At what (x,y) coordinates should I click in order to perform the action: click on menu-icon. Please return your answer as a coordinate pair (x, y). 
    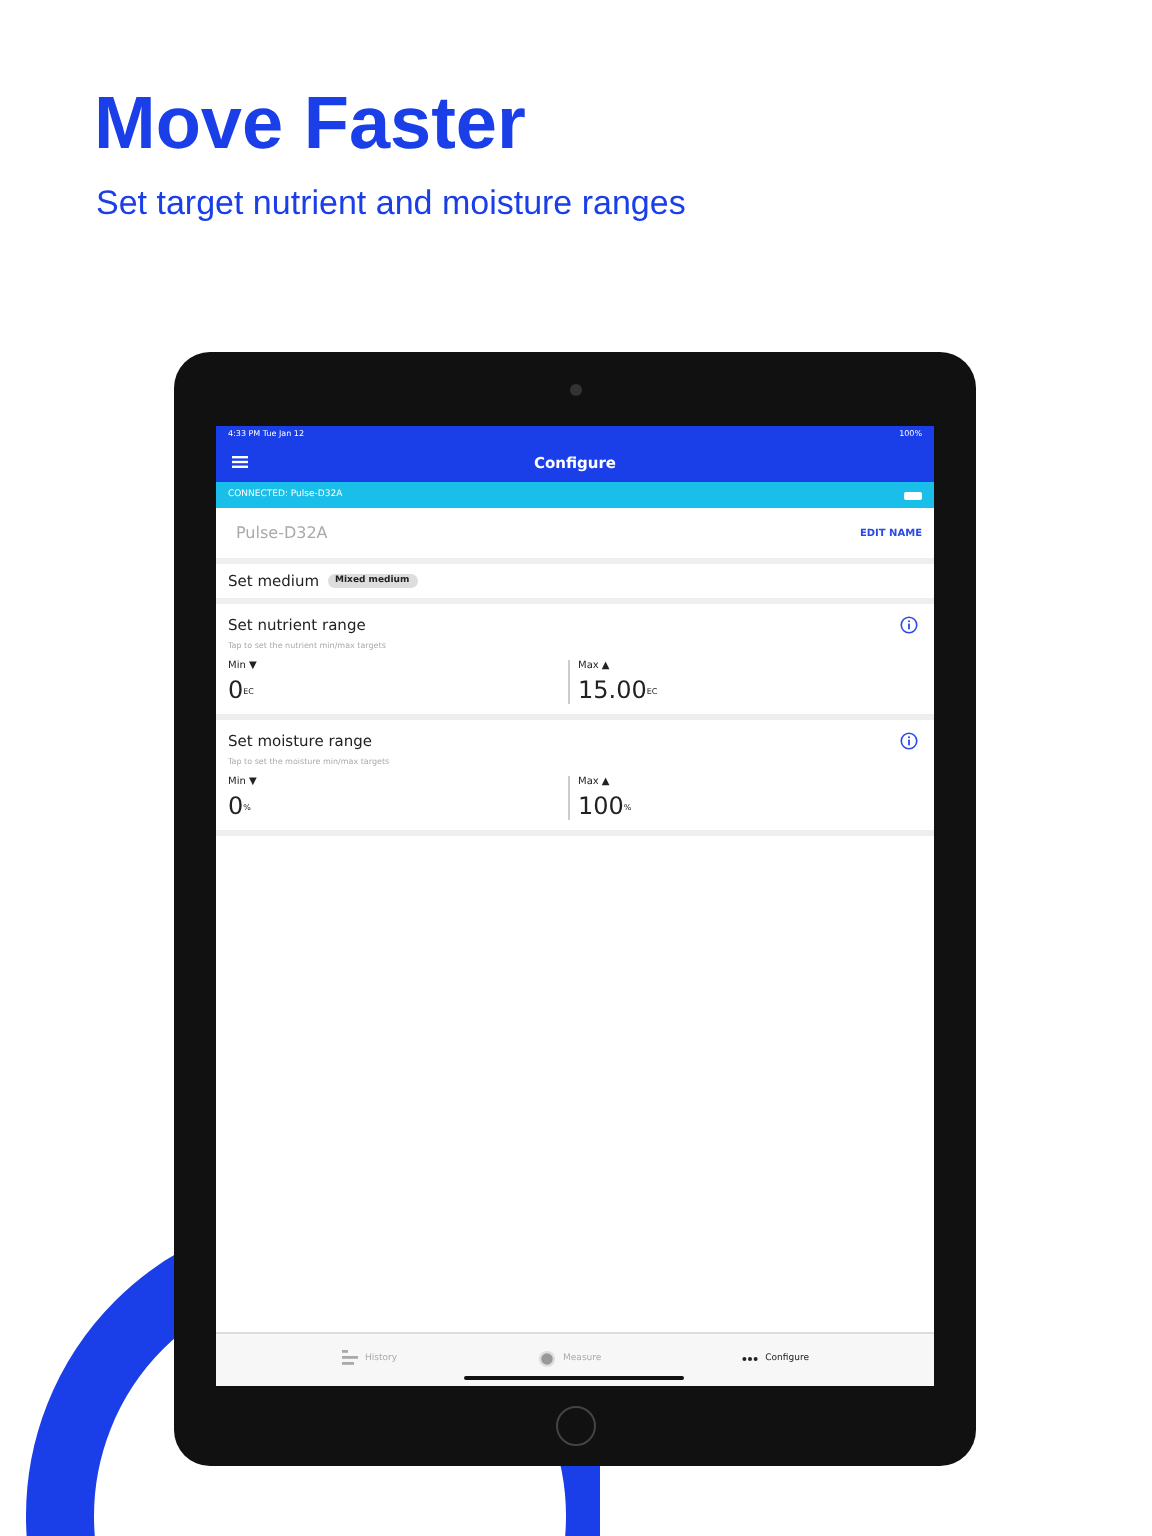
    Looking at the image, I should click on (240, 462).